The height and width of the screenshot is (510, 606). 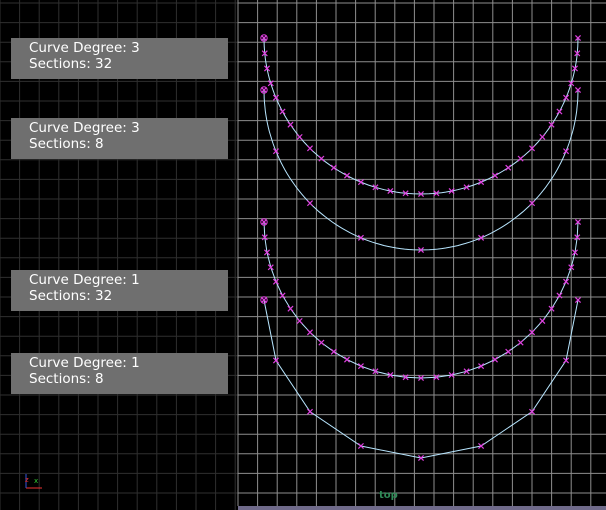 I want to click on label-degree1-sections32: Curve Degree: 1 Sections: 32, so click(x=119, y=290).